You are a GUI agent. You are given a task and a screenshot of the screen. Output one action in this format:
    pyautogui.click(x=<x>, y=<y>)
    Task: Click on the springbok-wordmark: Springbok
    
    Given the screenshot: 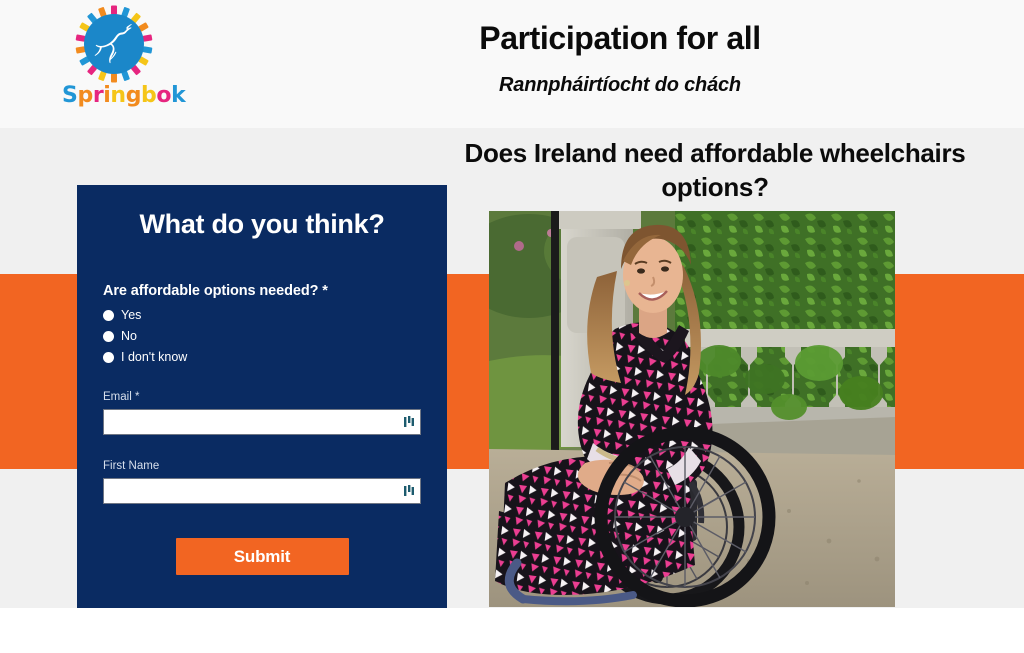 What is the action you would take?
    pyautogui.click(x=124, y=95)
    